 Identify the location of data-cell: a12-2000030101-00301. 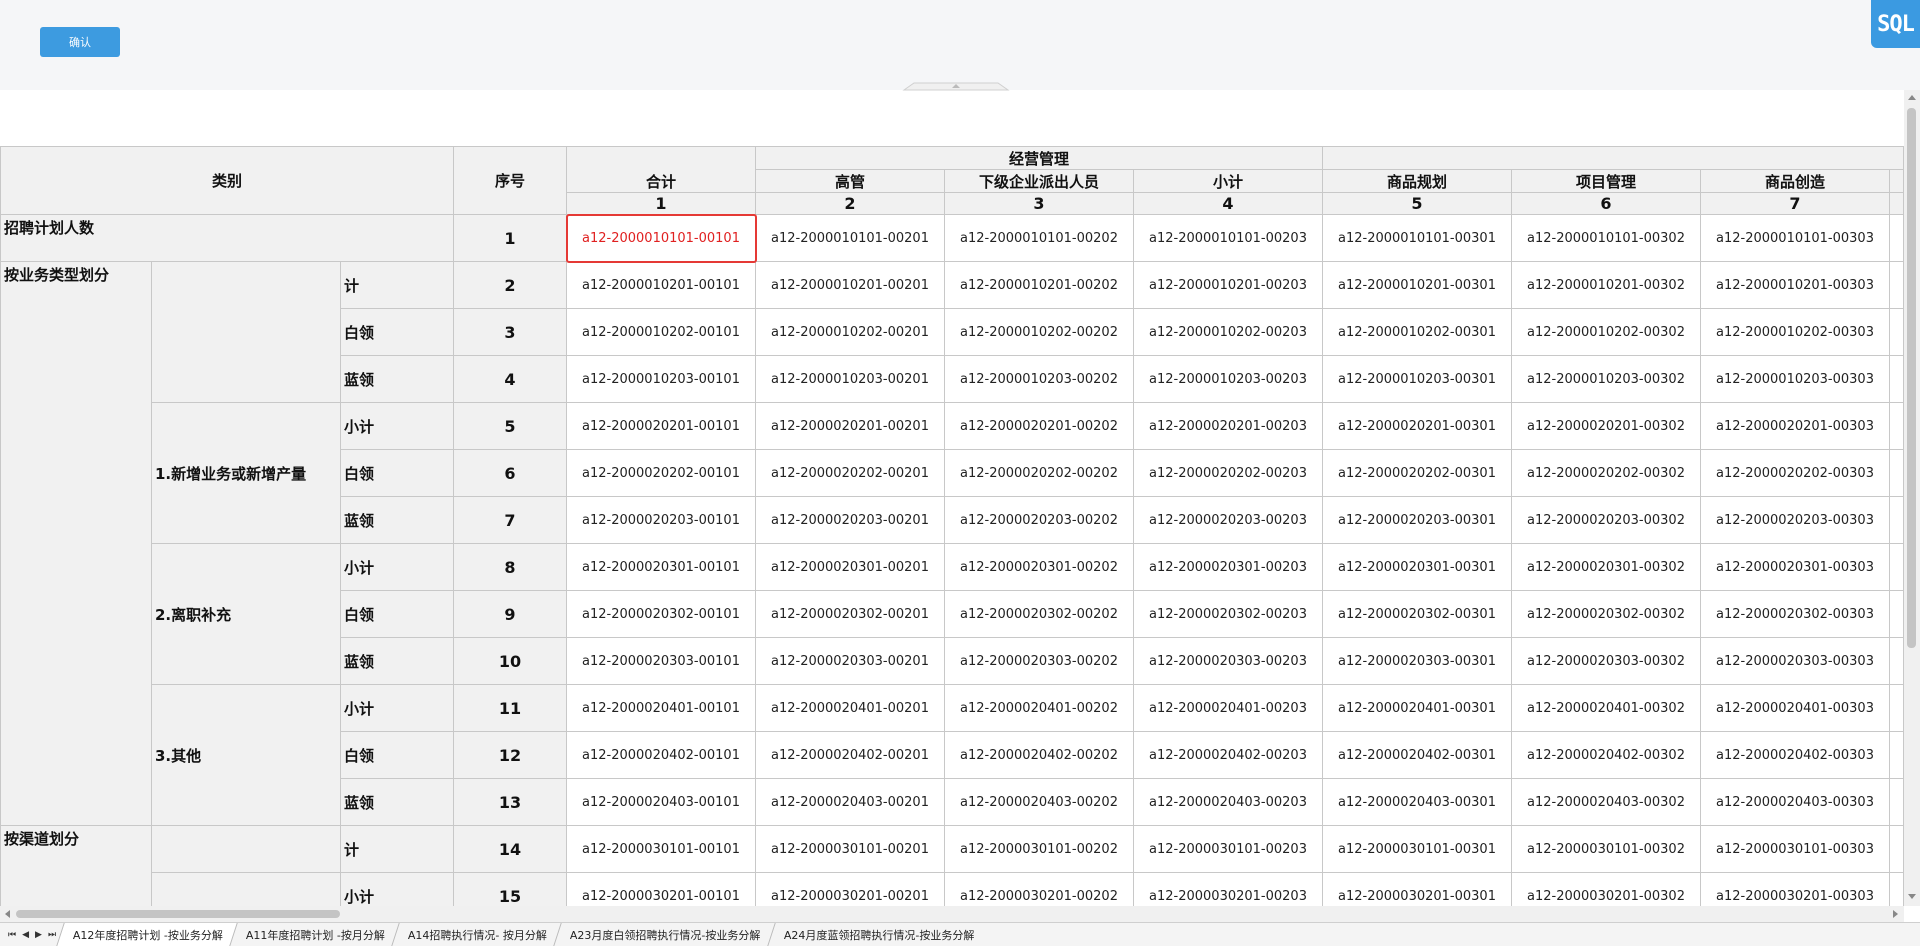
(1417, 849).